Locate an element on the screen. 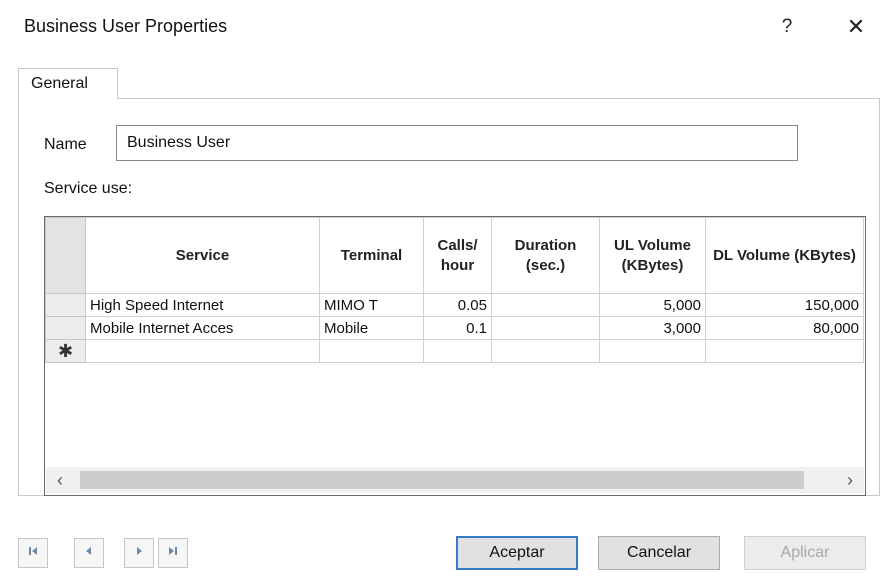 This screenshot has height=576, width=890. next-record-button is located at coordinates (139, 553).